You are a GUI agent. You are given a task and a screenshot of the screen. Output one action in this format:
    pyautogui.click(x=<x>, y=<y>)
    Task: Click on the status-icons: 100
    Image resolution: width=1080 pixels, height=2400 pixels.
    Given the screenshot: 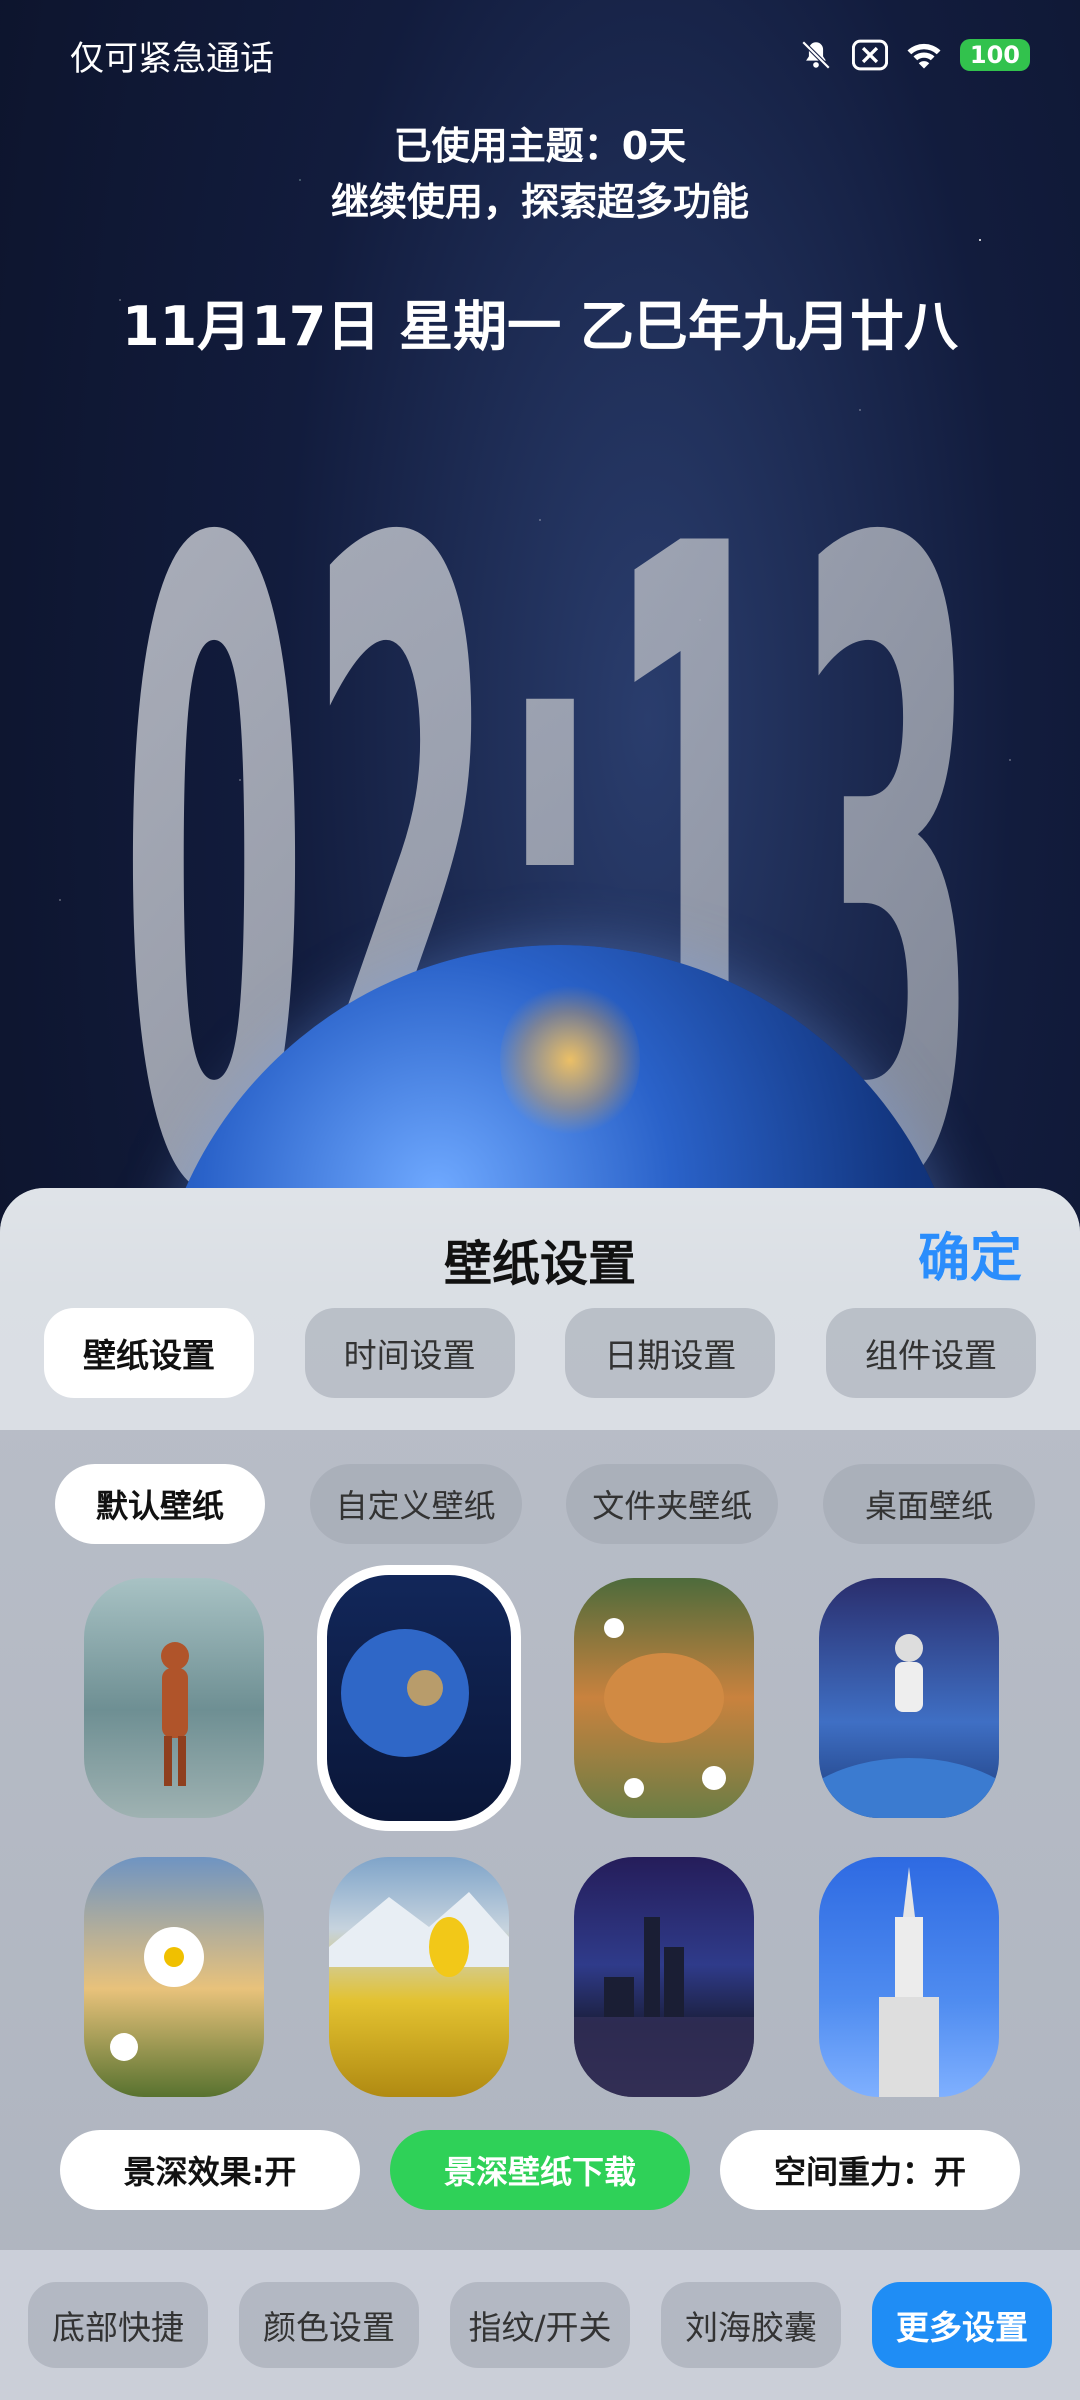 What is the action you would take?
    pyautogui.click(x=914, y=55)
    